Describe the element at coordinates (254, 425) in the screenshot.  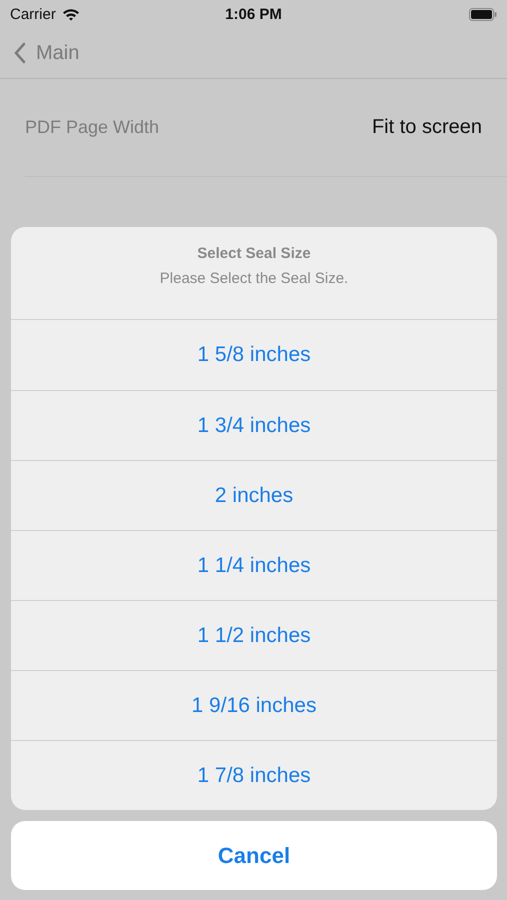
I see `size-option: 1 3/4 inches` at that location.